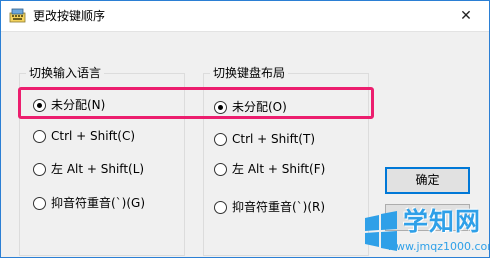 The width and height of the screenshot is (490, 258). I want to click on radio-input-grave-accent: 抑音符重音(`)(G), so click(89, 203).